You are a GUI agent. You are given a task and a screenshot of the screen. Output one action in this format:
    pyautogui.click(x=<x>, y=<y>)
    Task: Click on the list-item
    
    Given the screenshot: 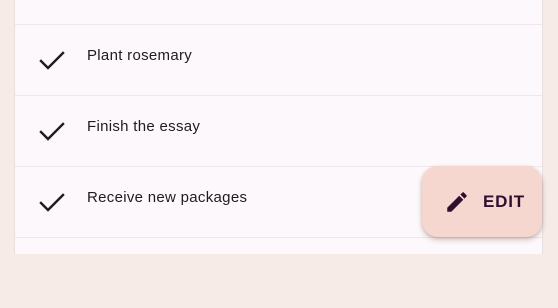 What is the action you would take?
    pyautogui.click(x=278, y=12)
    